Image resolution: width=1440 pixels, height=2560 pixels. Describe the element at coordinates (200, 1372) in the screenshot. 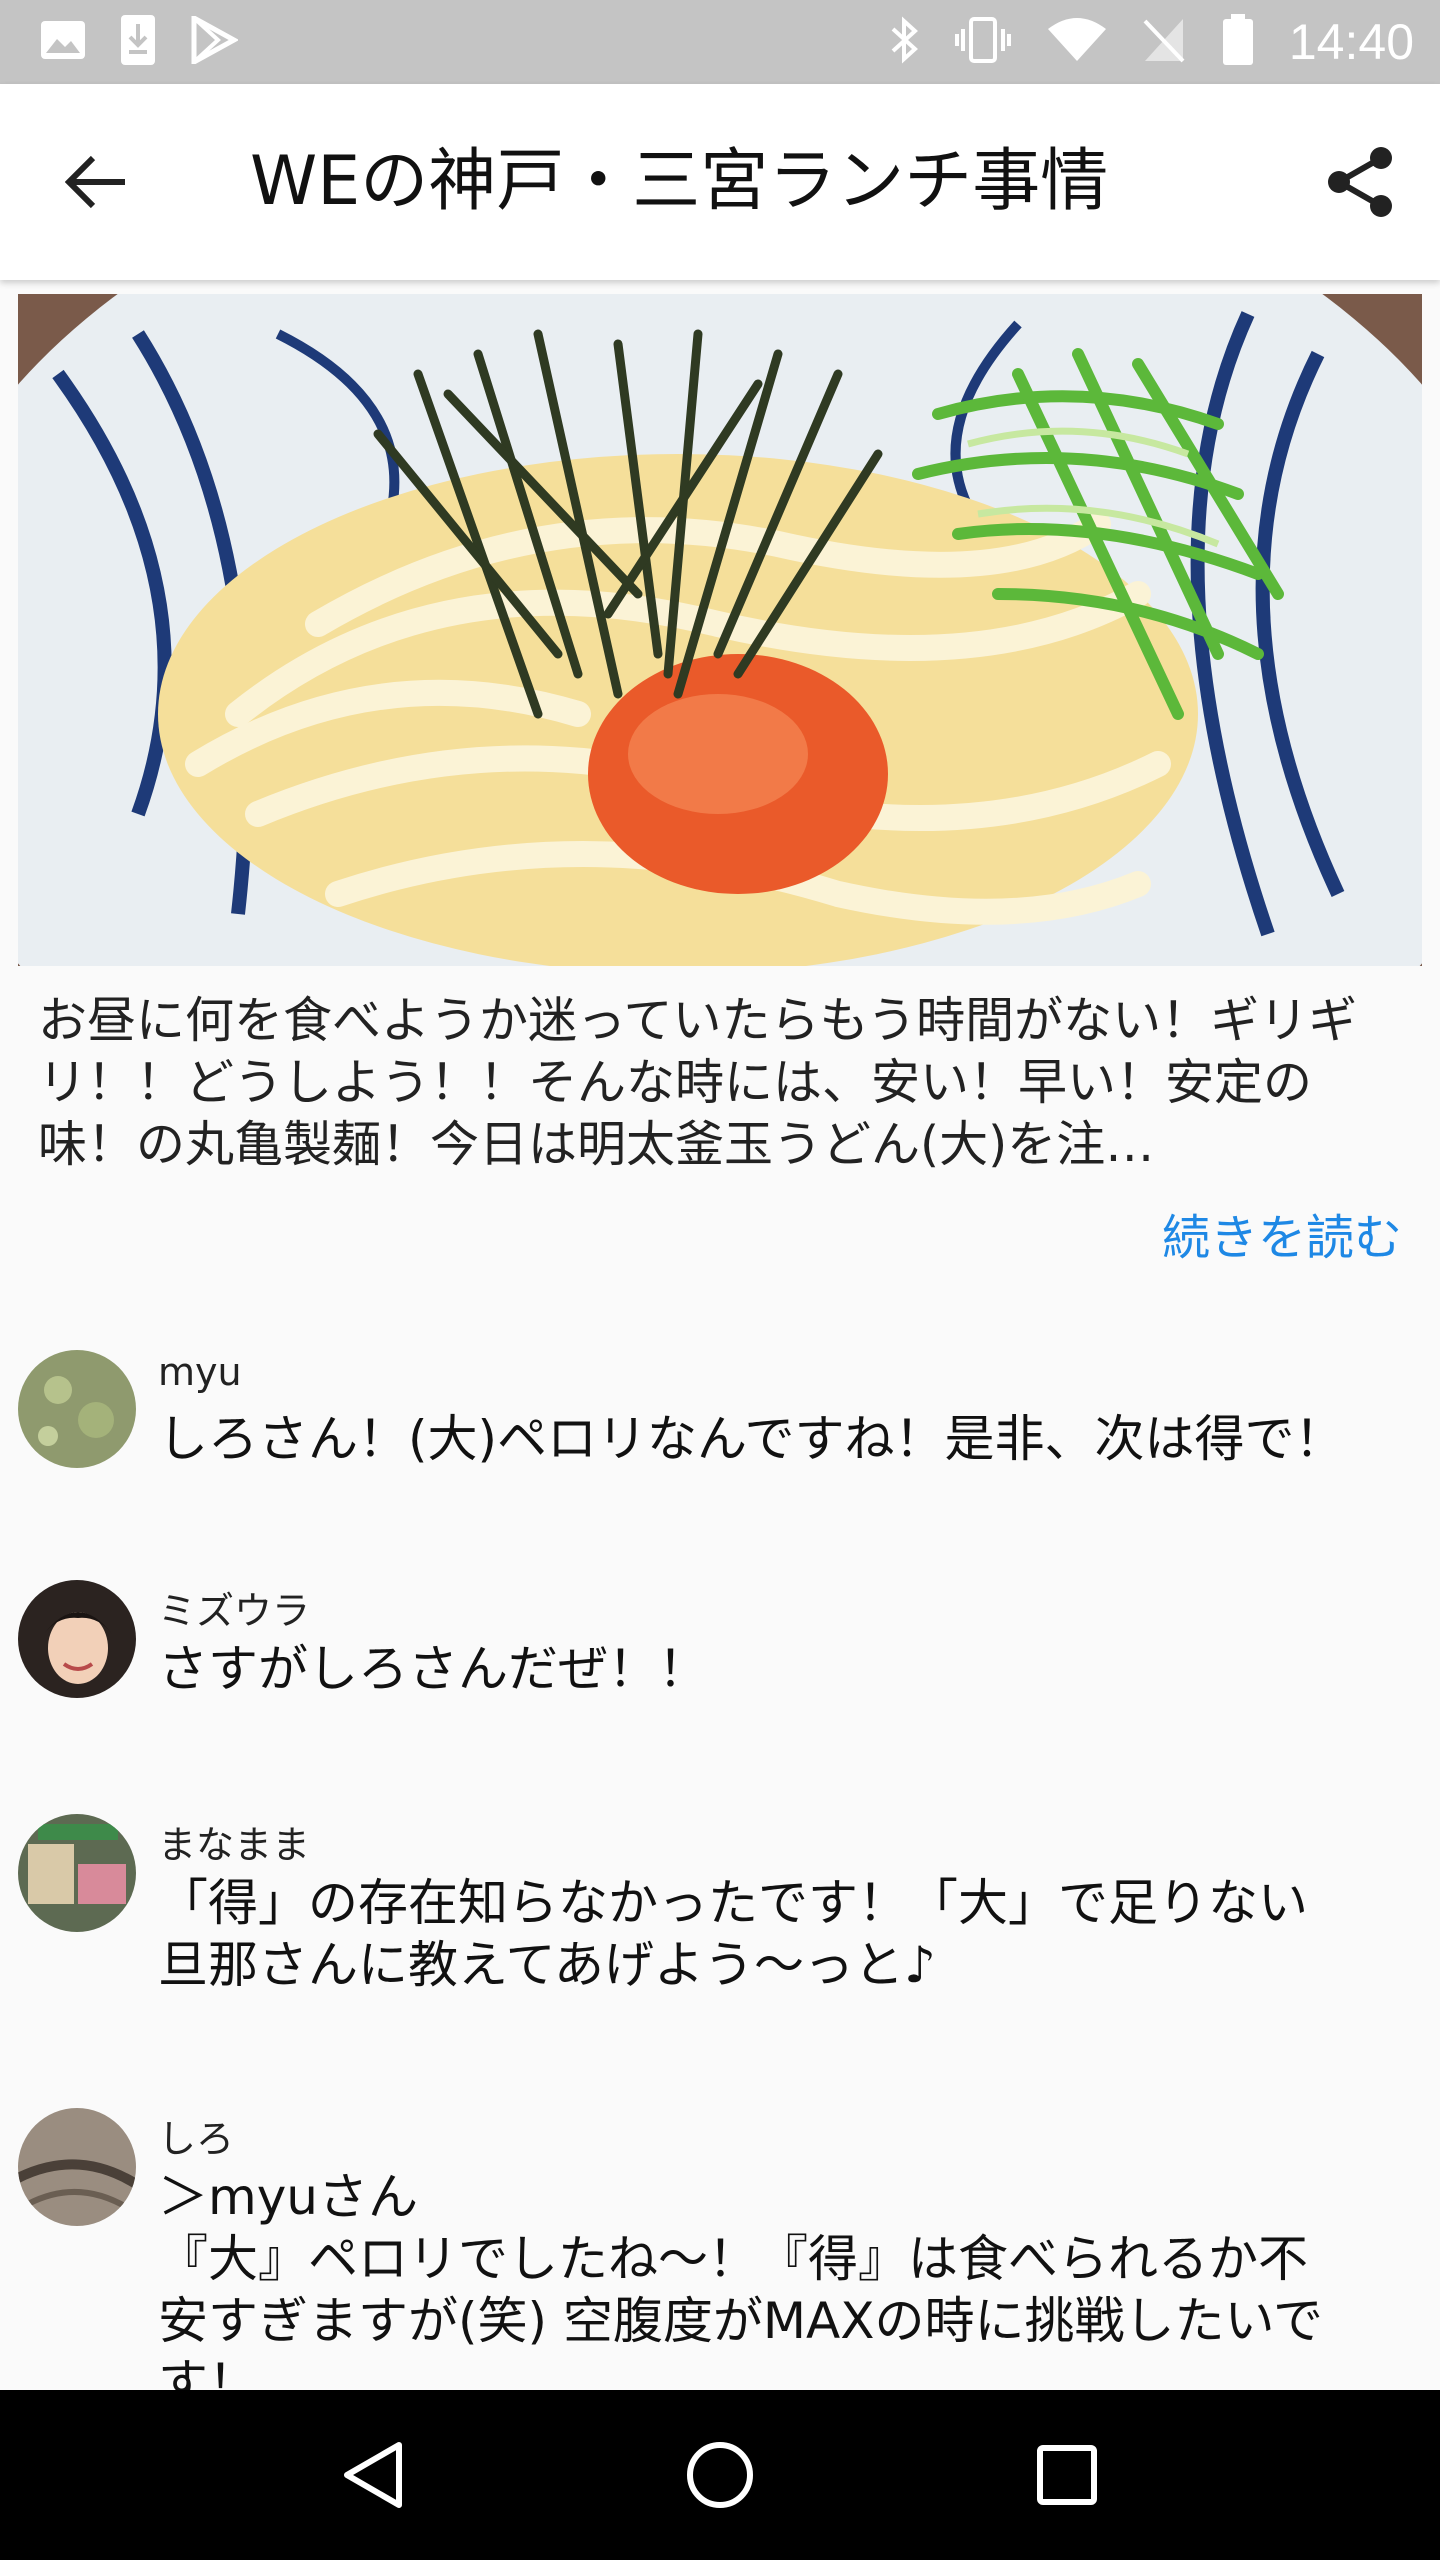

I see `comment-author: myu` at that location.